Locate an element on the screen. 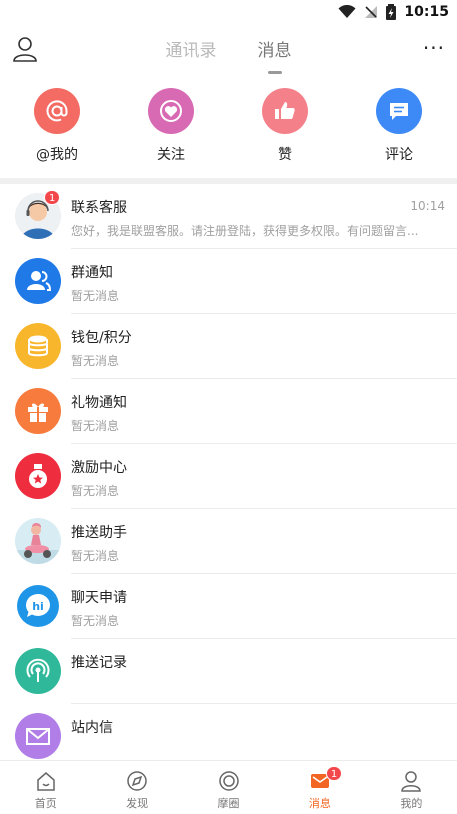  list-item-title: 聊天申请 is located at coordinates (99, 598).